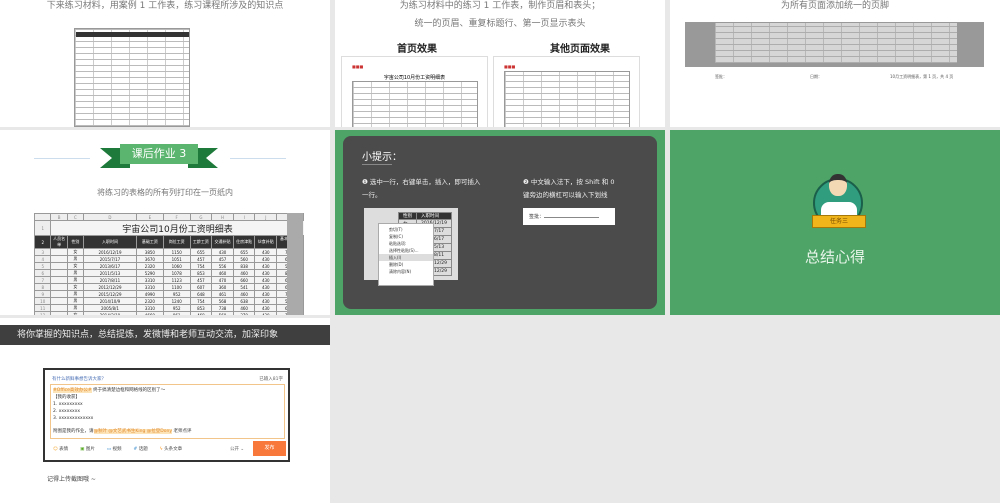 The height and width of the screenshot is (503, 1000). Describe the element at coordinates (569, 216) in the screenshot. I see `signature-example: 签批：` at that location.